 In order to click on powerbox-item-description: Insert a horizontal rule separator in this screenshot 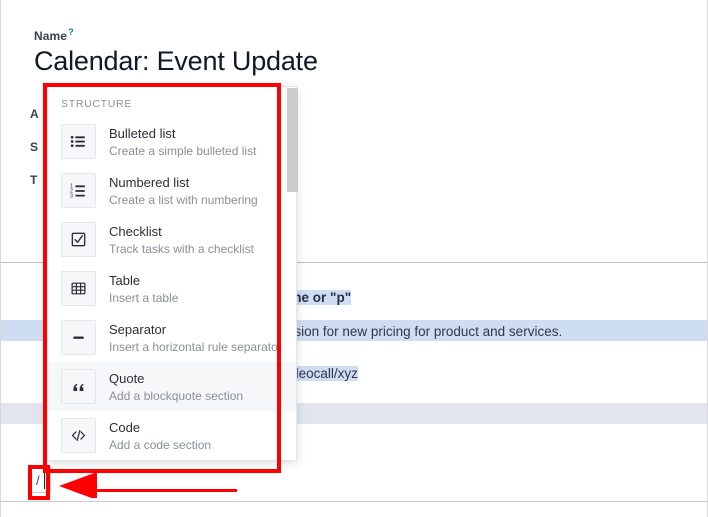, I will do `click(195, 346)`.